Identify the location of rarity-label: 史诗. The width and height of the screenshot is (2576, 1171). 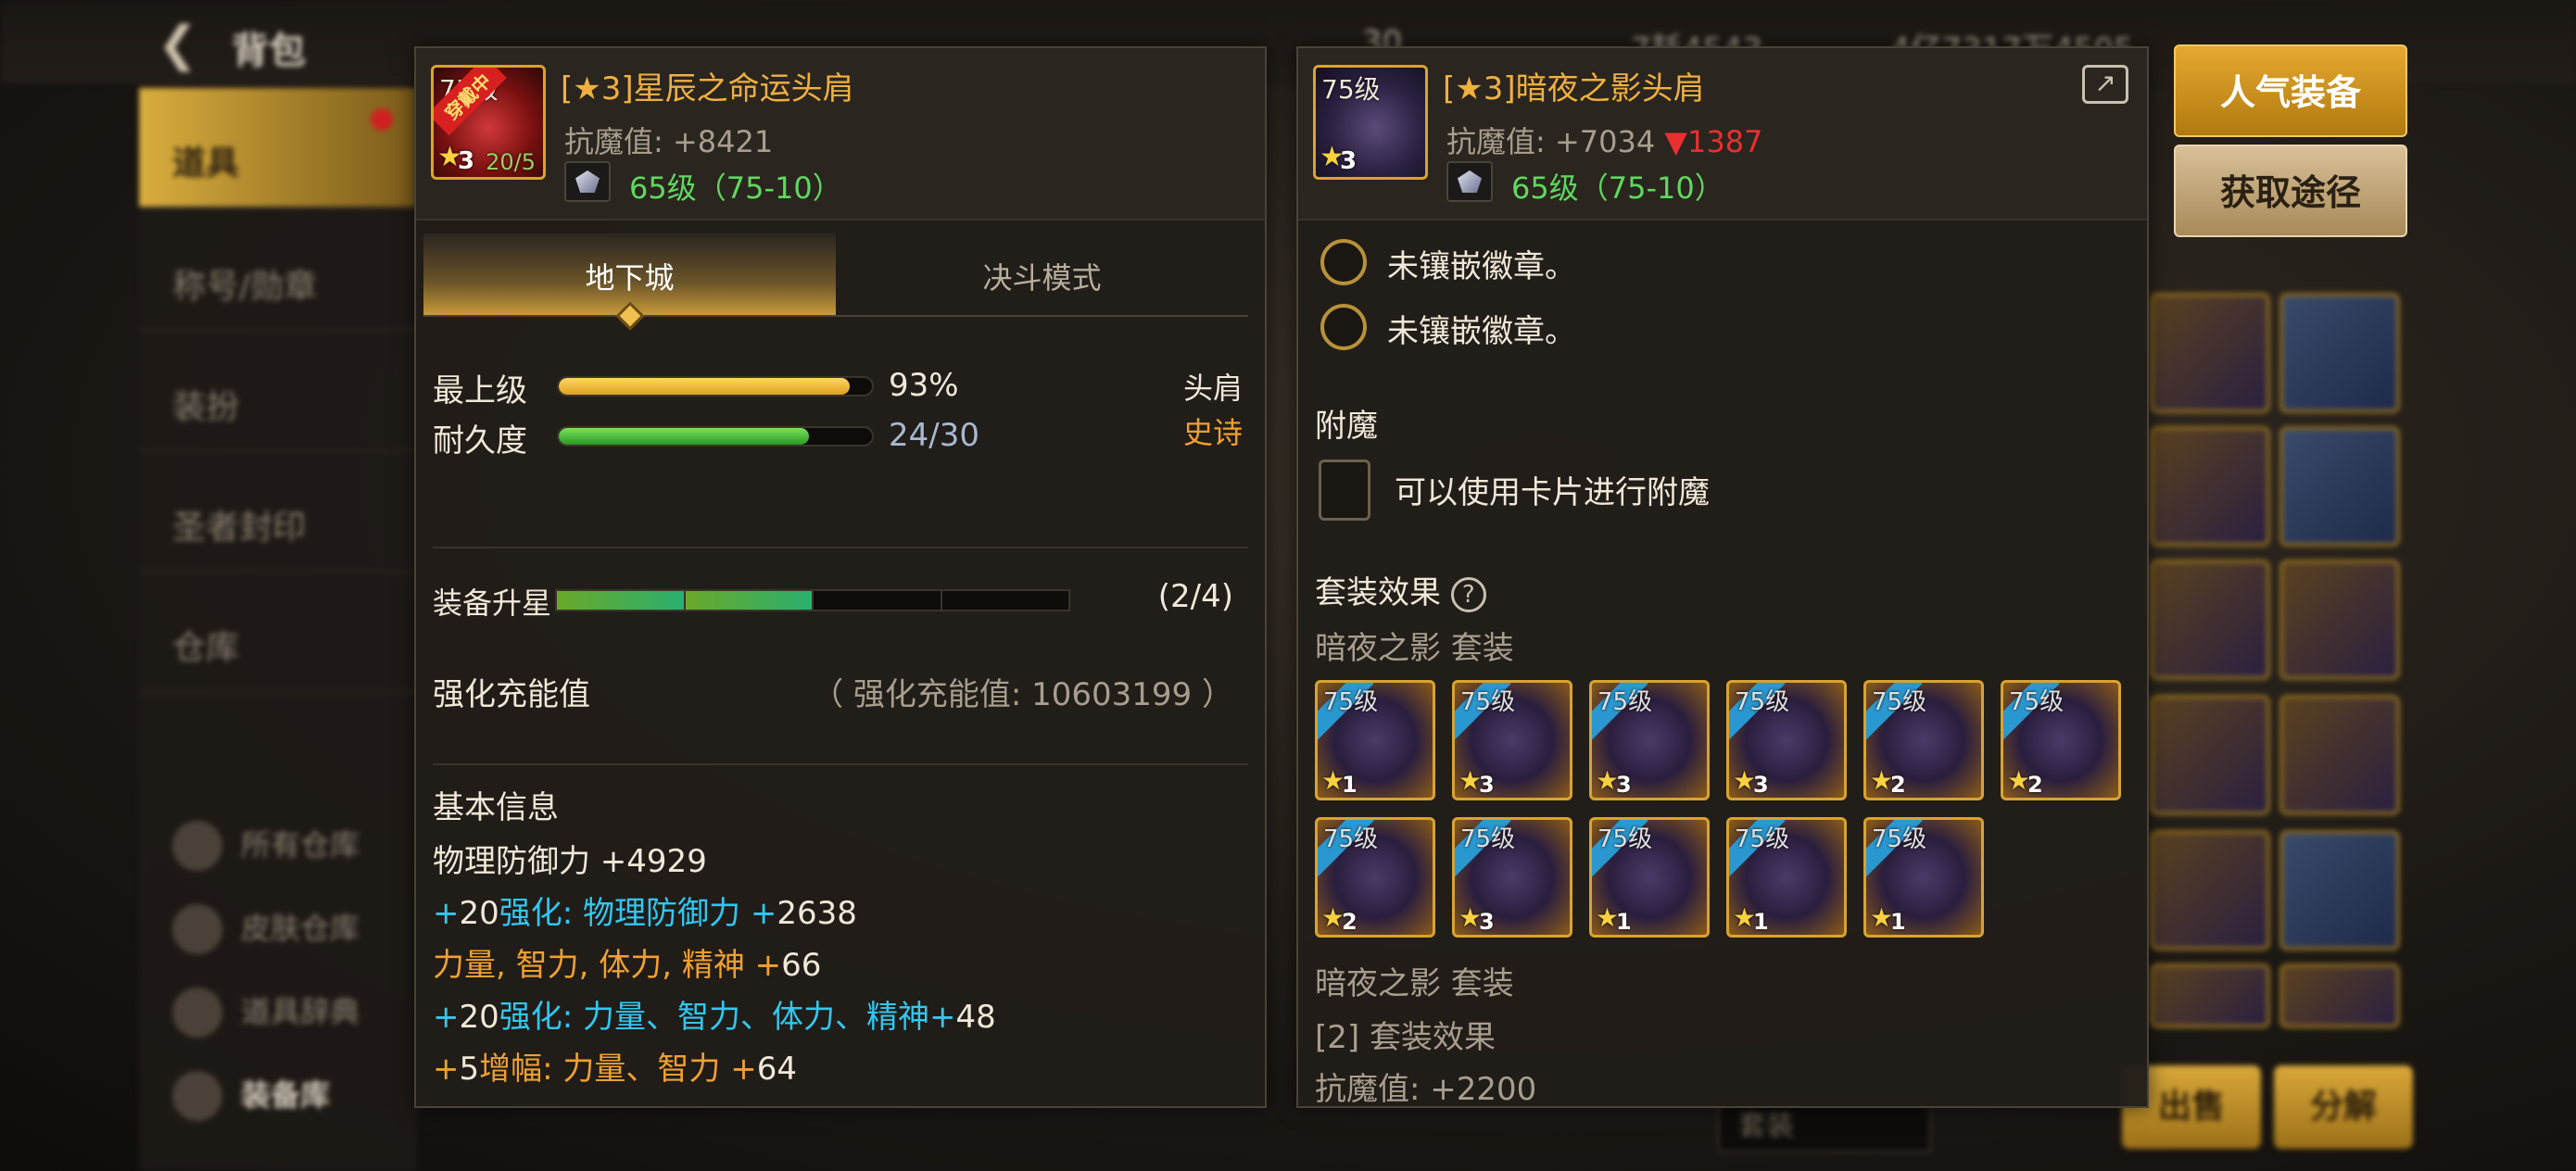
(1212, 433).